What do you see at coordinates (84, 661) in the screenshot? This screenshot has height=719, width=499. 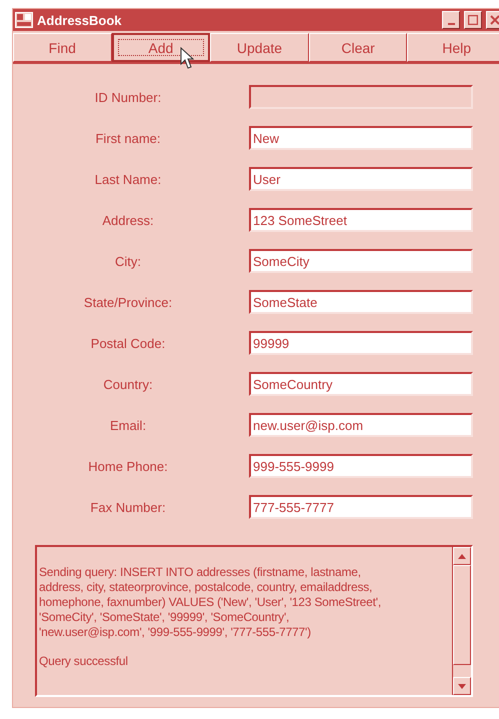 I see `log-text: Query successful` at bounding box center [84, 661].